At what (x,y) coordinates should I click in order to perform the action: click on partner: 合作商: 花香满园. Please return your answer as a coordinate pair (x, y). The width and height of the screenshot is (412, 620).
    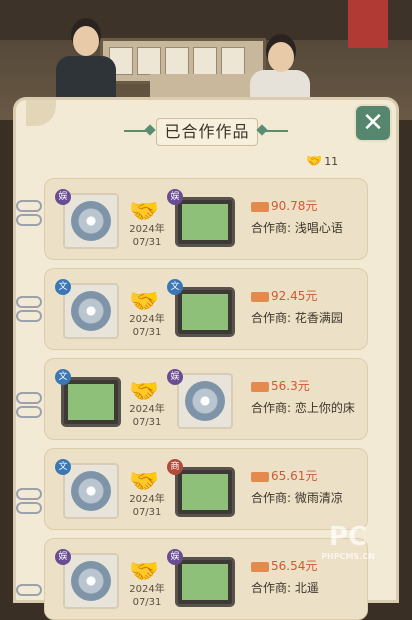
    Looking at the image, I should click on (297, 317).